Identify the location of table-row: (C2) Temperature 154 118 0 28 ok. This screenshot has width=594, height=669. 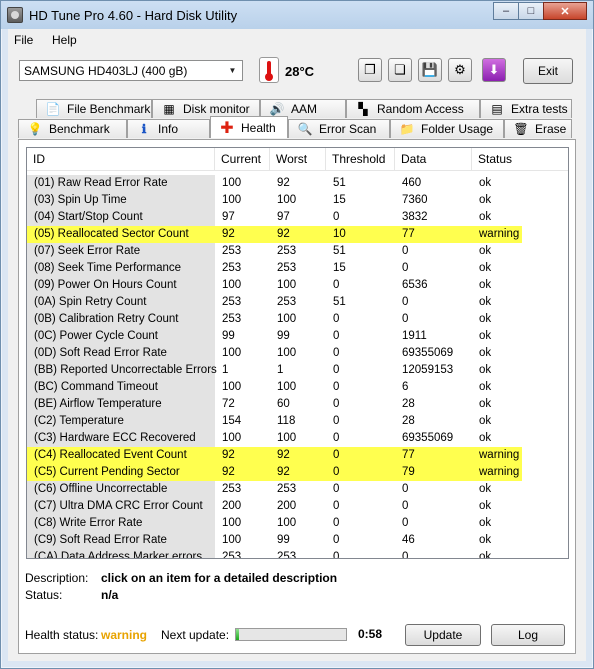
(297, 421).